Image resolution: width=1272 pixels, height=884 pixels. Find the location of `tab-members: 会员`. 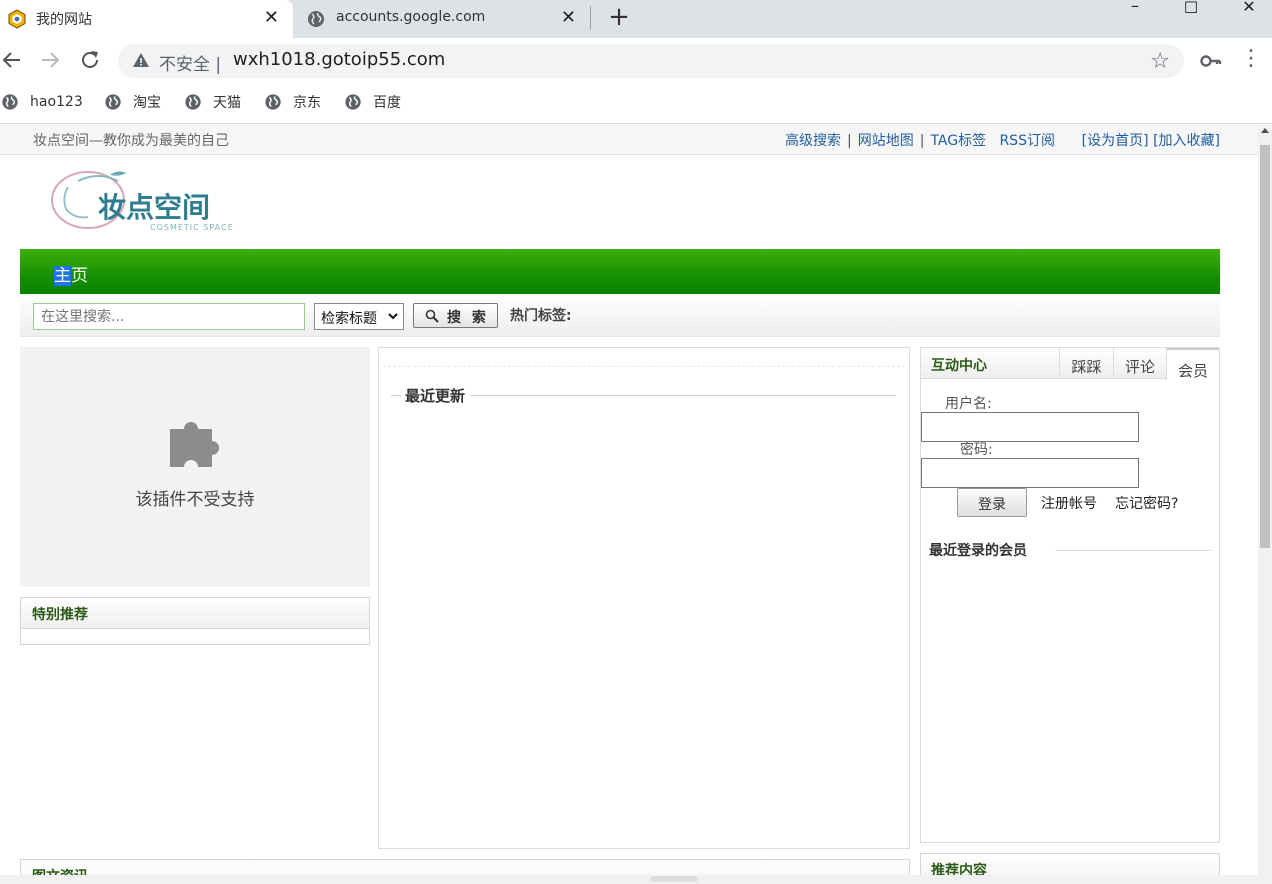

tab-members: 会员 is located at coordinates (1192, 364).